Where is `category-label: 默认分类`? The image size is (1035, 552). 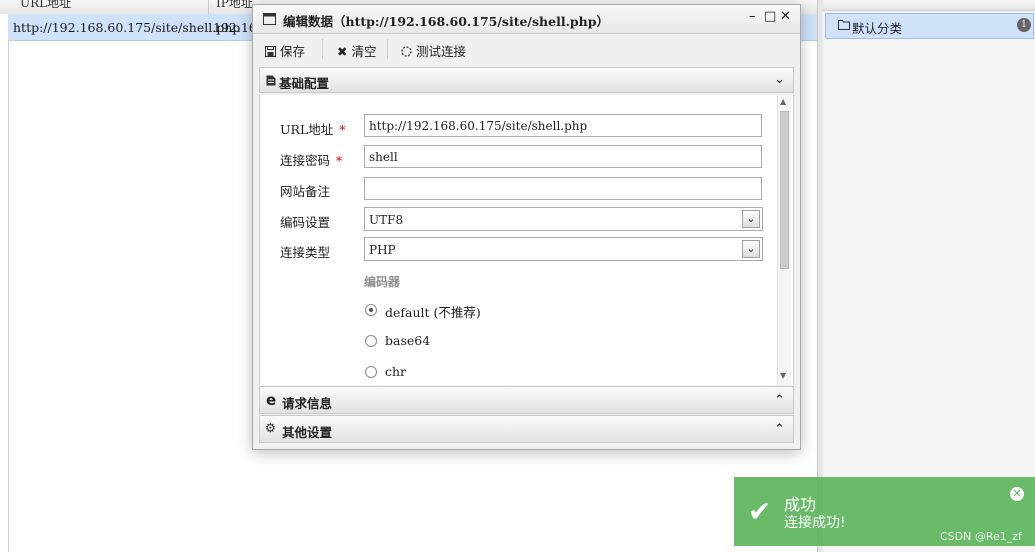 category-label: 默认分类 is located at coordinates (877, 28).